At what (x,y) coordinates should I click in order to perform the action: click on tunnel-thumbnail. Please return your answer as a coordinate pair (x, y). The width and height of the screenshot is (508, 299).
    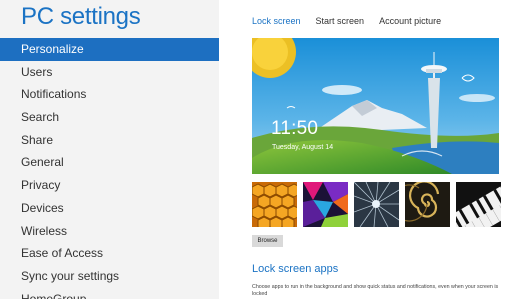
    Looking at the image, I should click on (376, 204).